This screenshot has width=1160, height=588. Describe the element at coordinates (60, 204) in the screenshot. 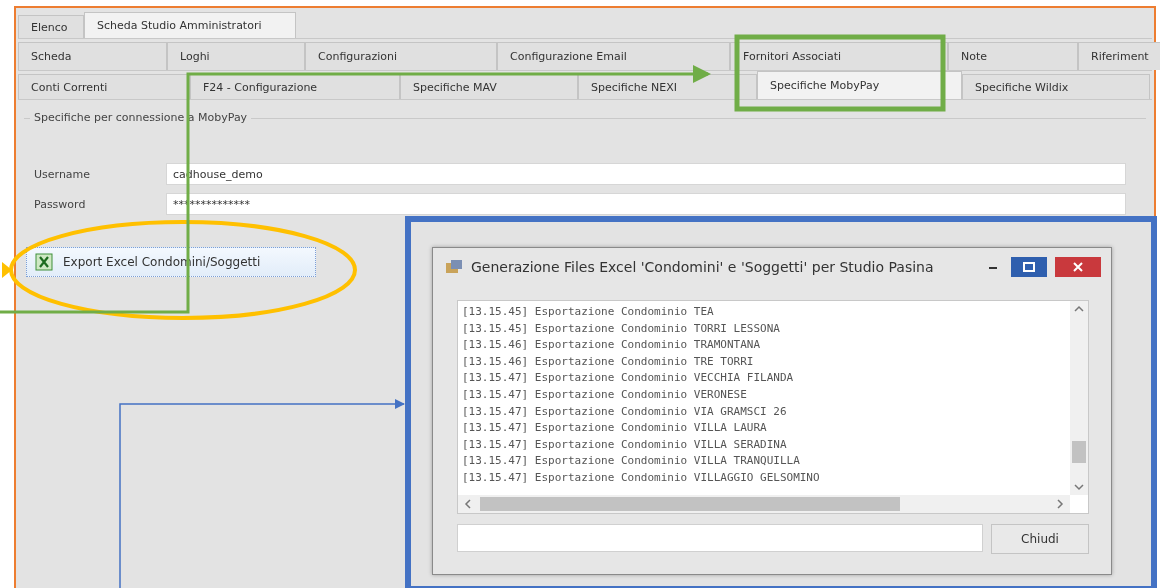

I see `field-label: Password` at that location.